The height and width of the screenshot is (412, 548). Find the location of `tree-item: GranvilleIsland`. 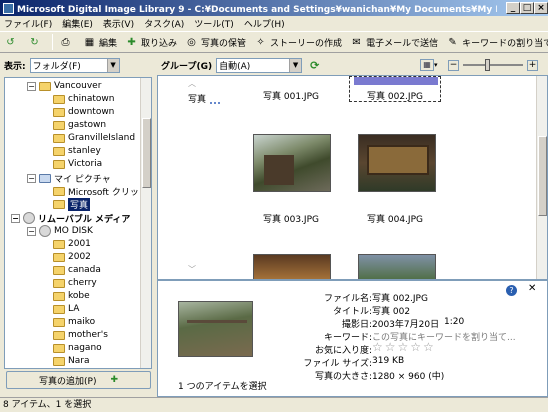

tree-item: GranvilleIsland is located at coordinates (94, 138).